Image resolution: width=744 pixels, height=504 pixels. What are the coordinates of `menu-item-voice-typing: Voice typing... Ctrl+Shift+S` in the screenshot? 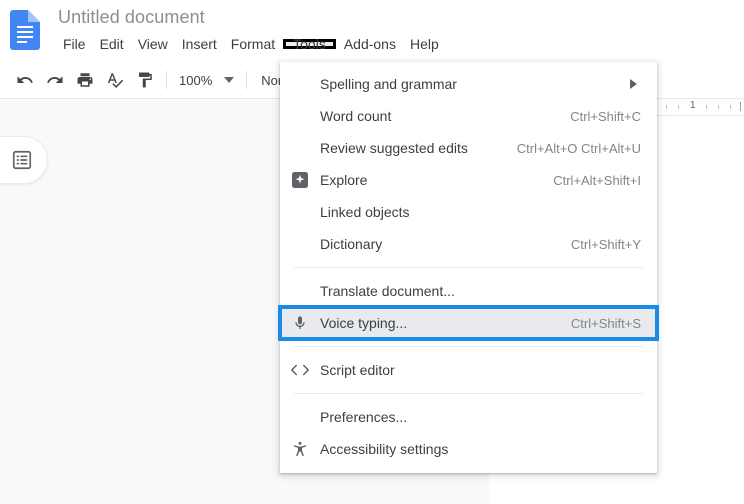 It's located at (468, 323).